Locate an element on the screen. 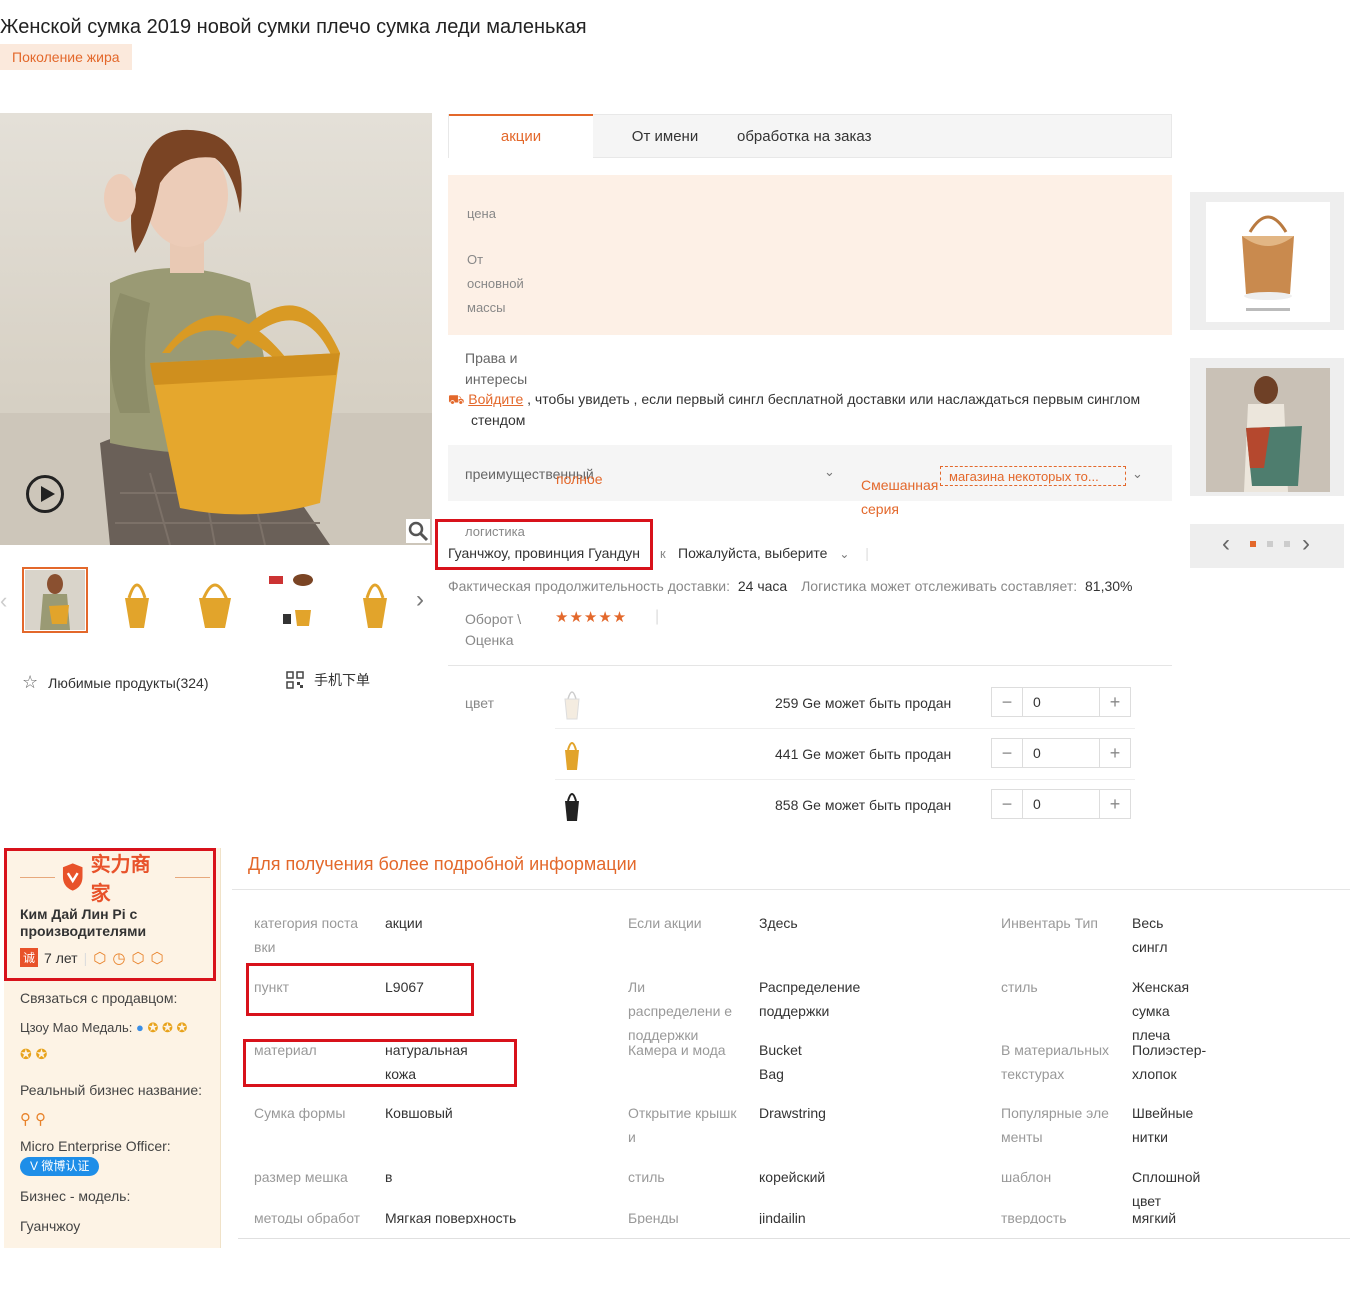 This screenshot has width=1350, height=1302. logistics-from: Гуанчжоу, провинция Гуандун is located at coordinates (544, 553).